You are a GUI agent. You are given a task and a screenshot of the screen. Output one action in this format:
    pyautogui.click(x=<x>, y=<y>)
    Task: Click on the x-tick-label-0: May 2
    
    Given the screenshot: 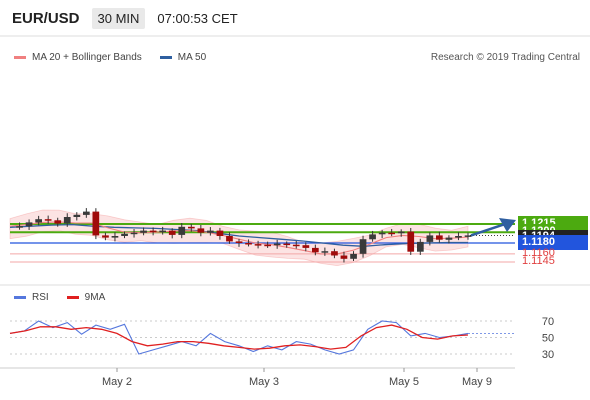 What is the action you would take?
    pyautogui.click(x=117, y=382)
    